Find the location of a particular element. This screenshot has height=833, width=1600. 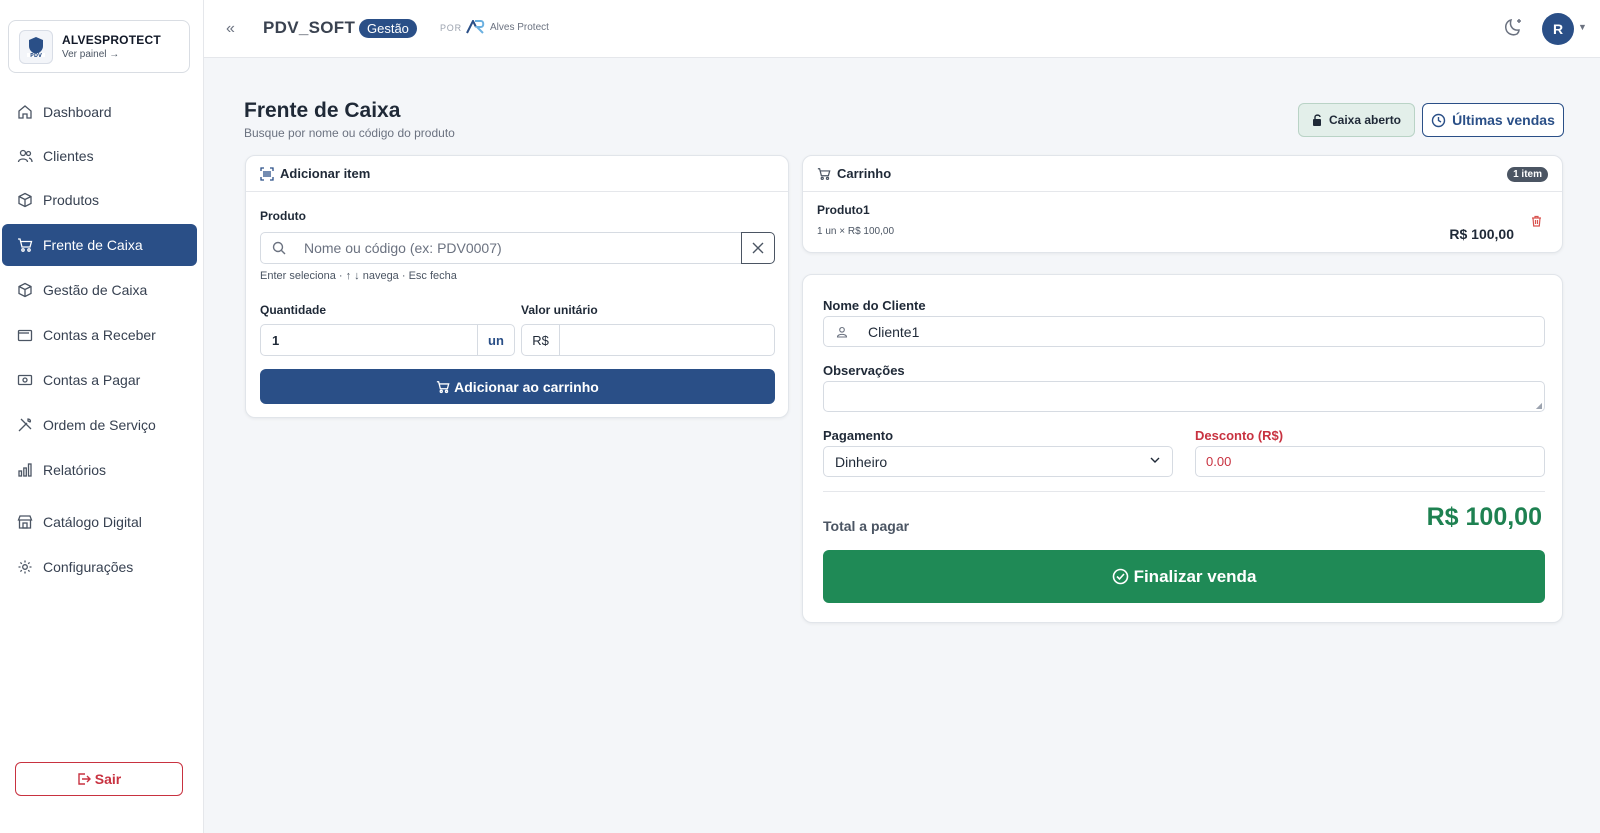

home-icon is located at coordinates (25, 112).